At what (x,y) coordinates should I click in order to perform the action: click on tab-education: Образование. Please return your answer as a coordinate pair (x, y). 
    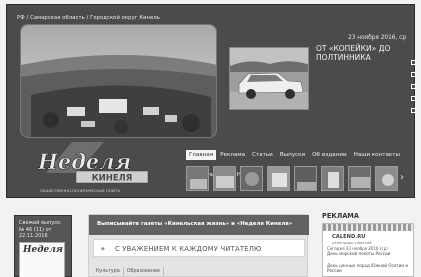
    Looking at the image, I should click on (144, 271).